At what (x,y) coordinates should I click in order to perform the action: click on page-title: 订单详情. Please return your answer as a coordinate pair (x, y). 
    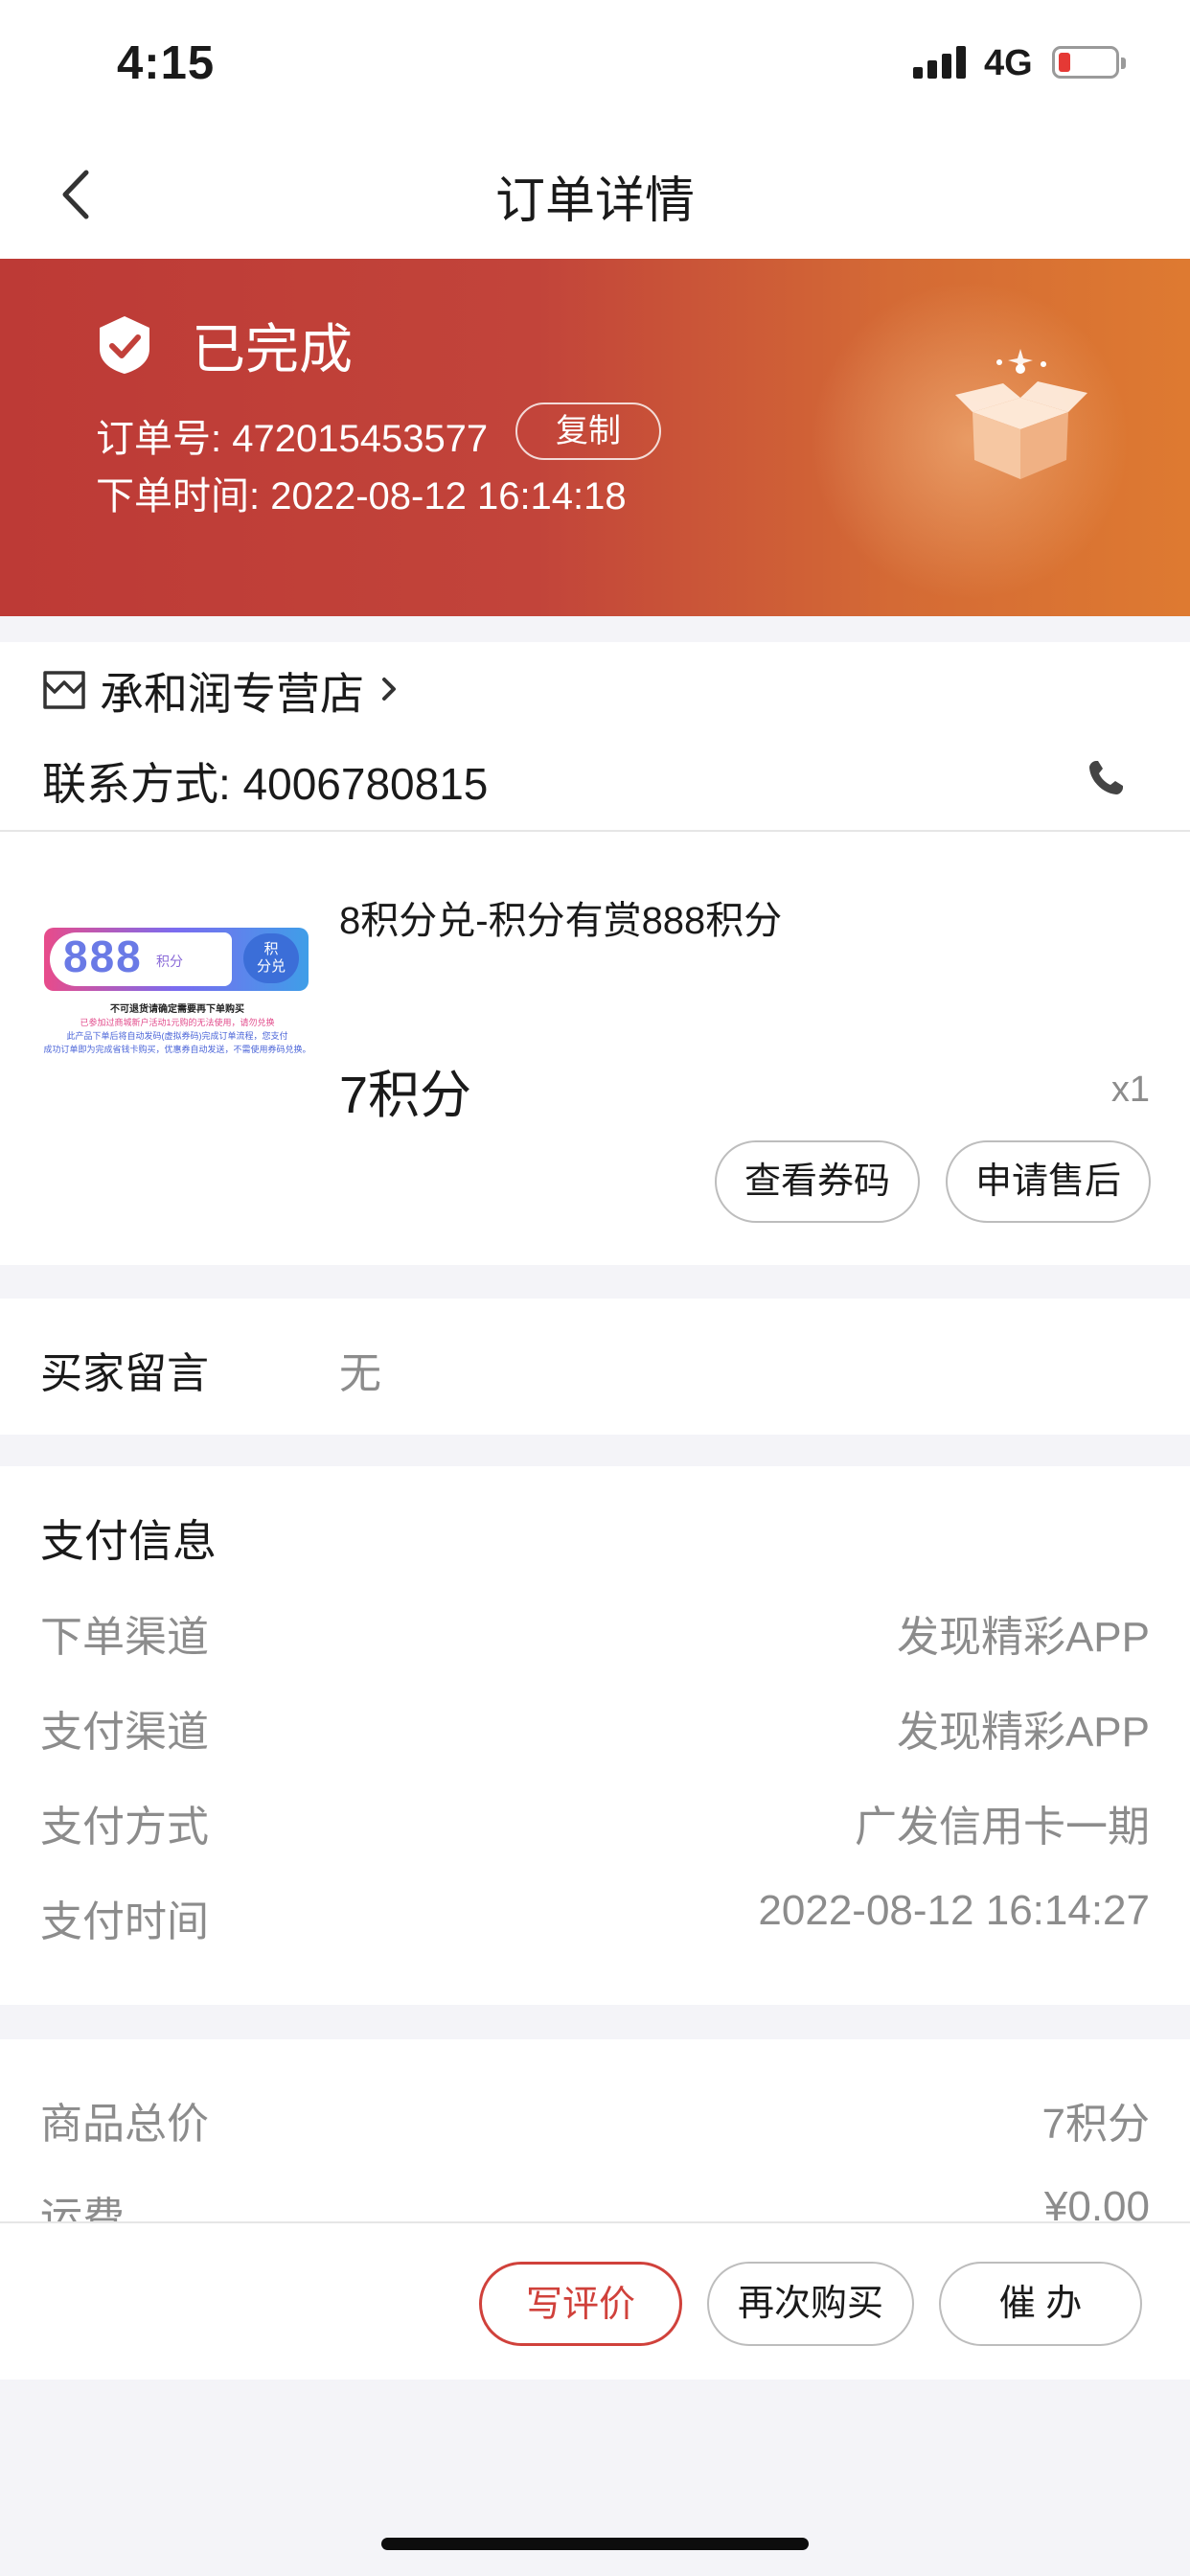
    Looking at the image, I should click on (594, 201).